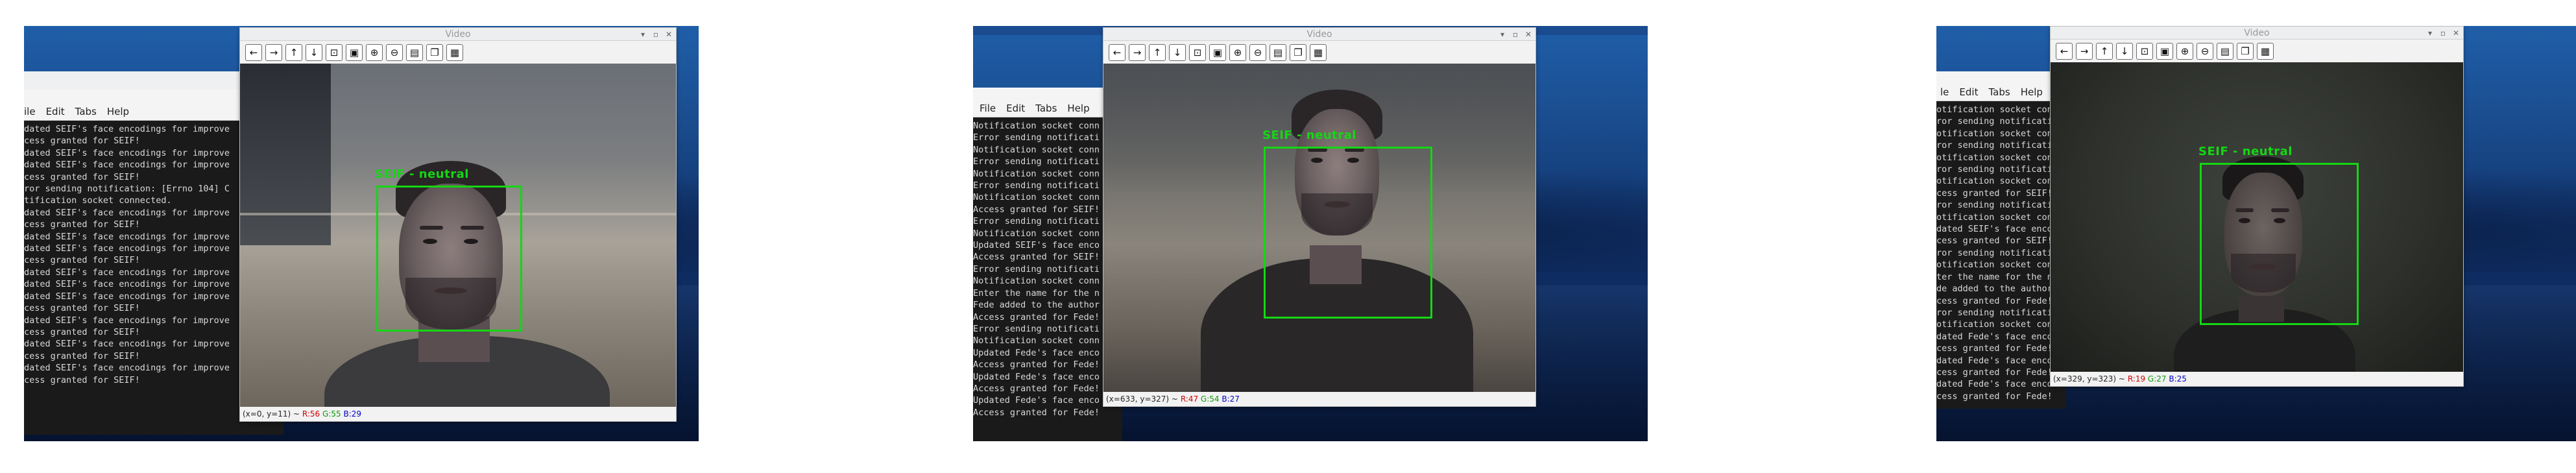  I want to click on status-coords: (x=0, y=11) ~, so click(271, 413).